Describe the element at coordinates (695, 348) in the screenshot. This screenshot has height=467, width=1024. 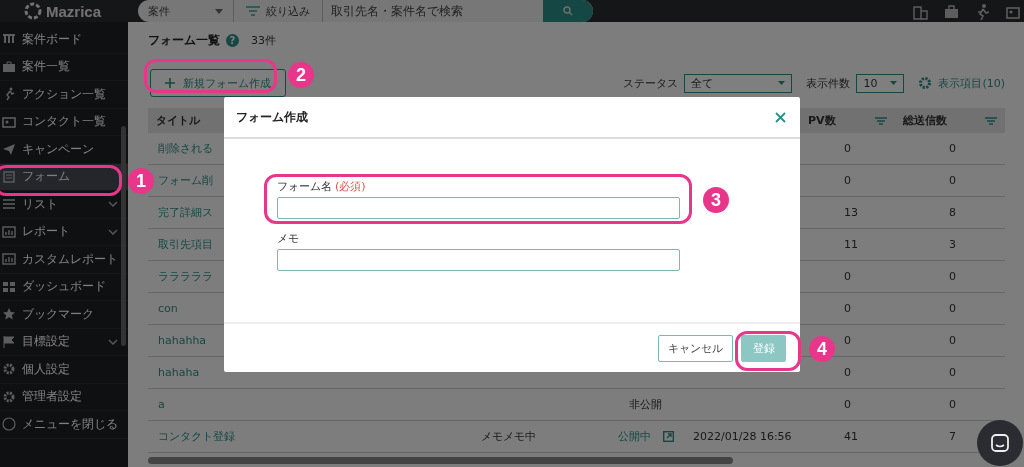
I see `cancel-button: キャンセル` at that location.